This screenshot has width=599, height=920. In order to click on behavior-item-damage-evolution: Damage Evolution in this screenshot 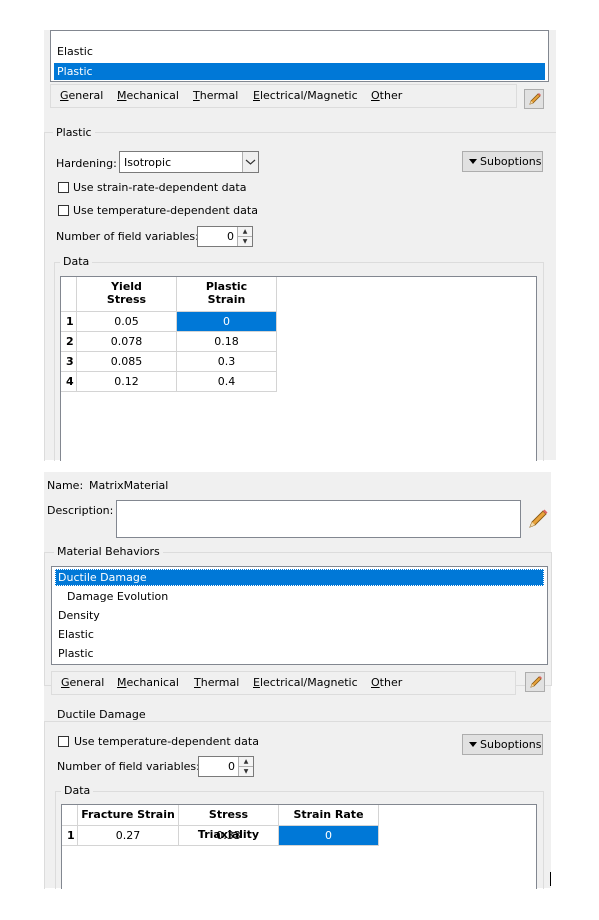, I will do `click(111, 596)`.